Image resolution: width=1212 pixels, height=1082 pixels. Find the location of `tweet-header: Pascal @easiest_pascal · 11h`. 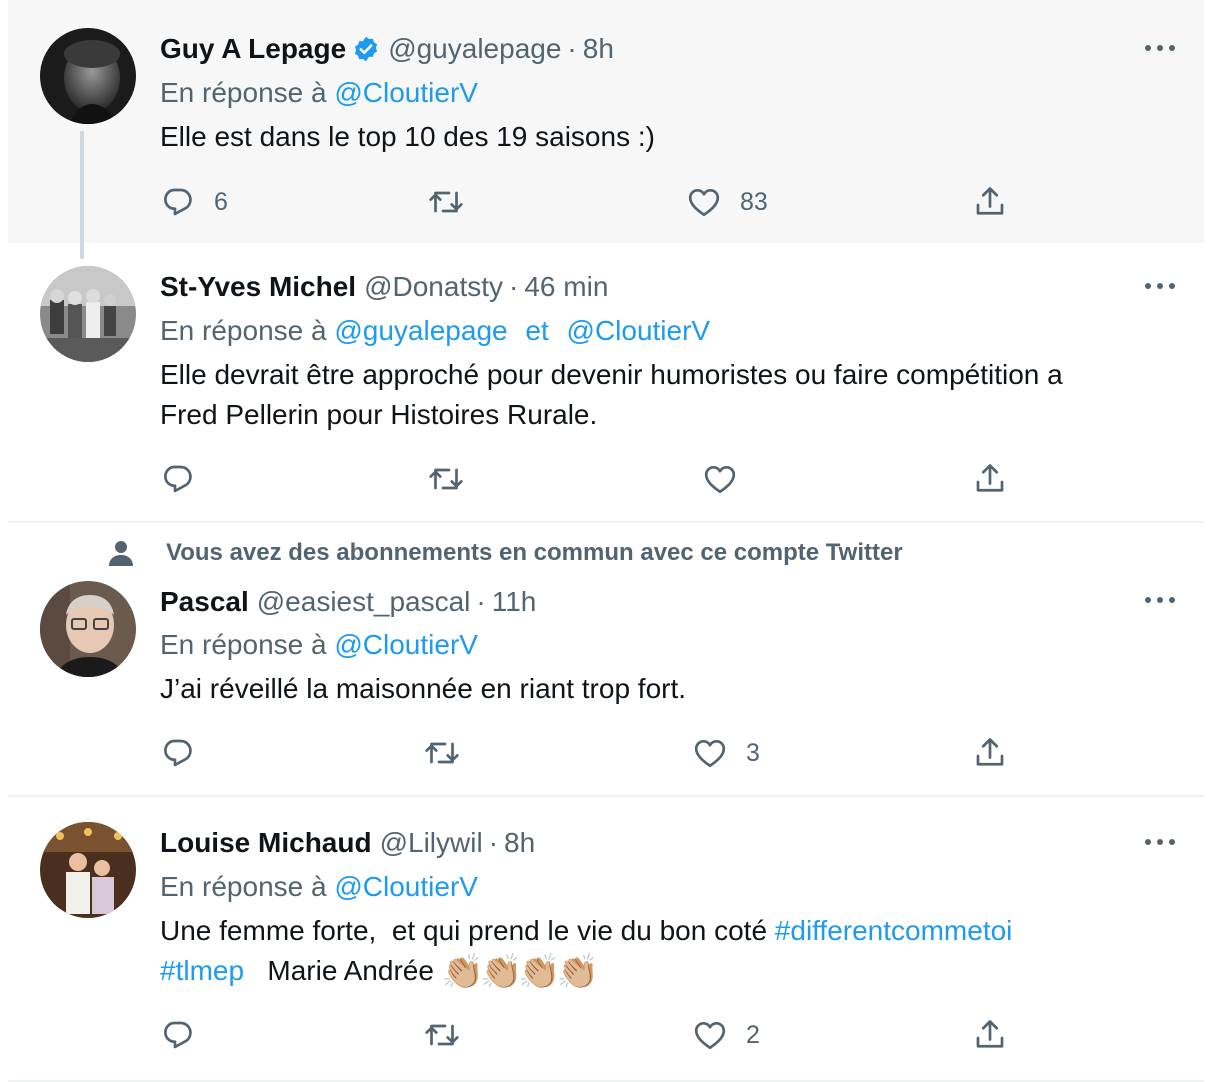

tweet-header: Pascal @easiest_pascal · 11h is located at coordinates (348, 602).